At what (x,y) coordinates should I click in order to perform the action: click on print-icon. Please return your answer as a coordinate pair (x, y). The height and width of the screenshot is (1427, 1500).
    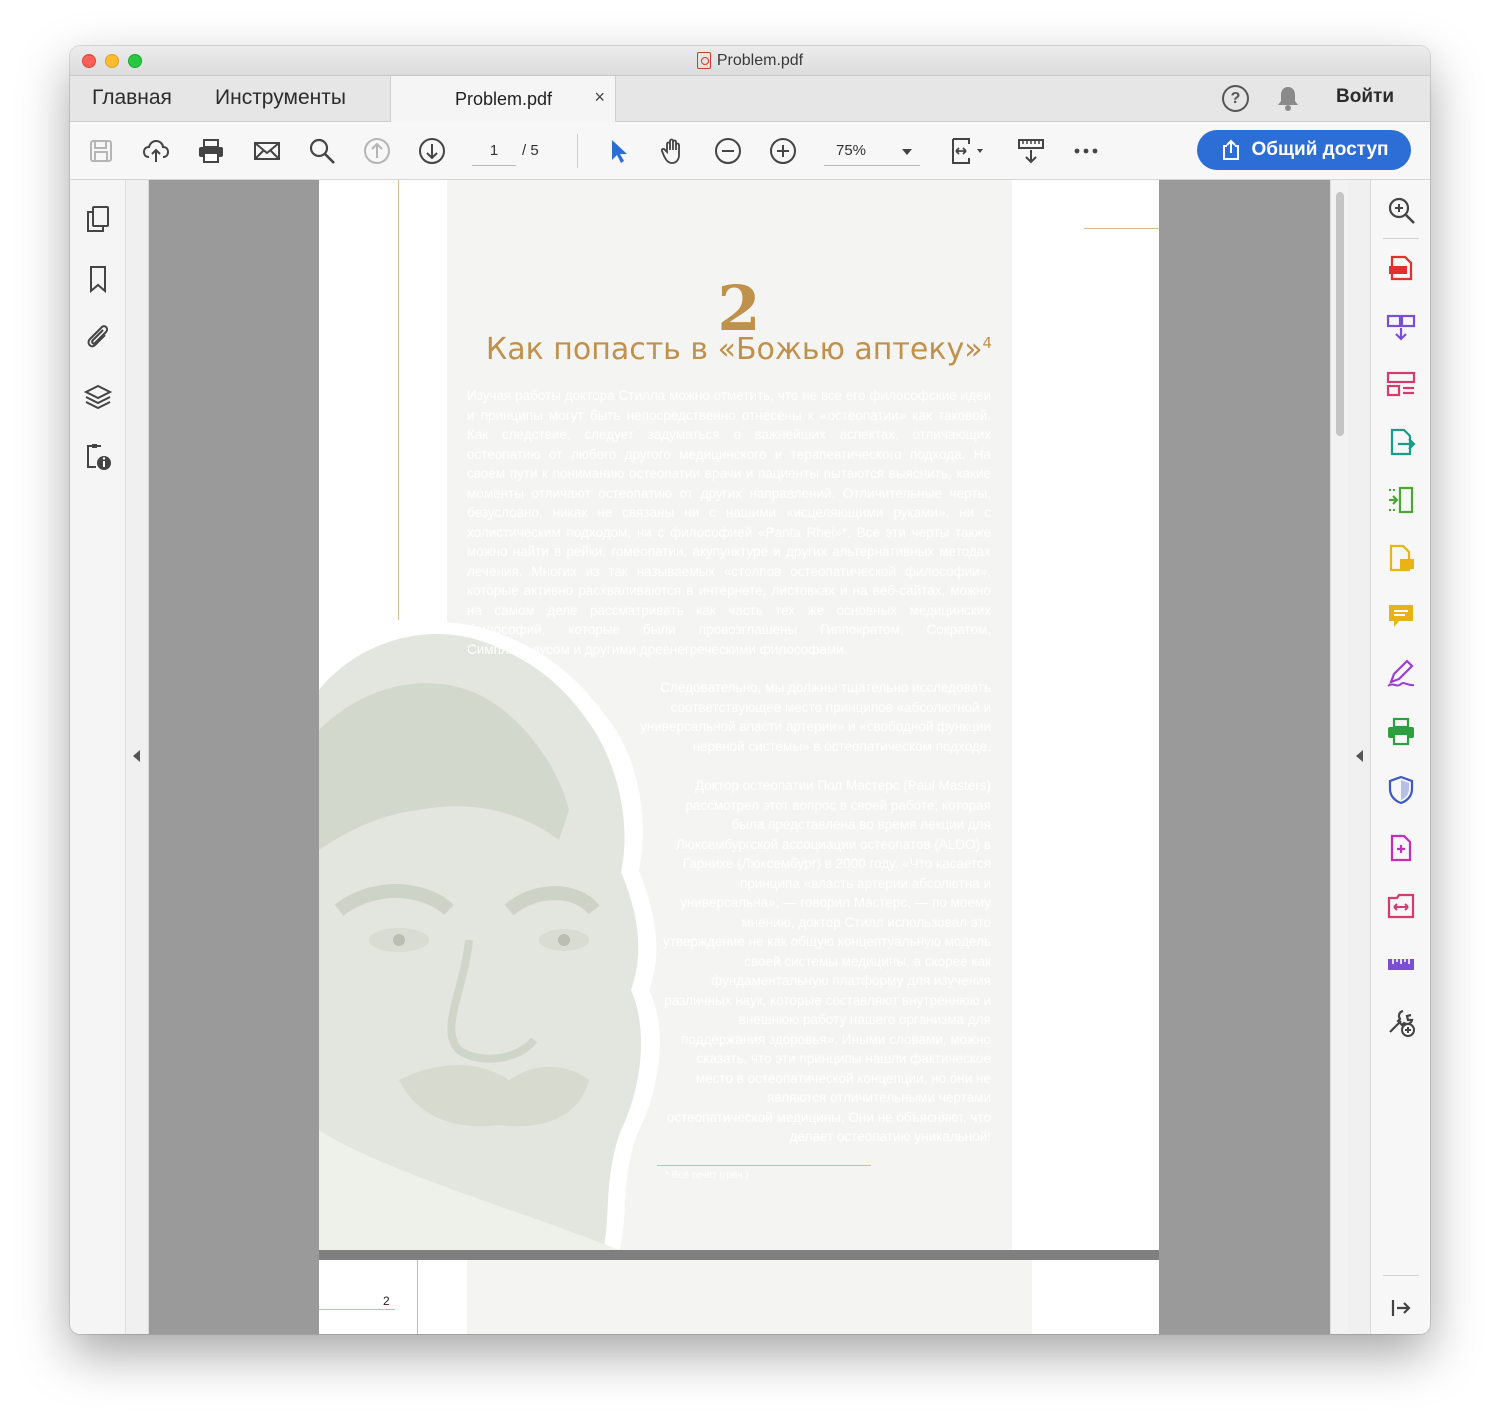
    Looking at the image, I should click on (211, 151).